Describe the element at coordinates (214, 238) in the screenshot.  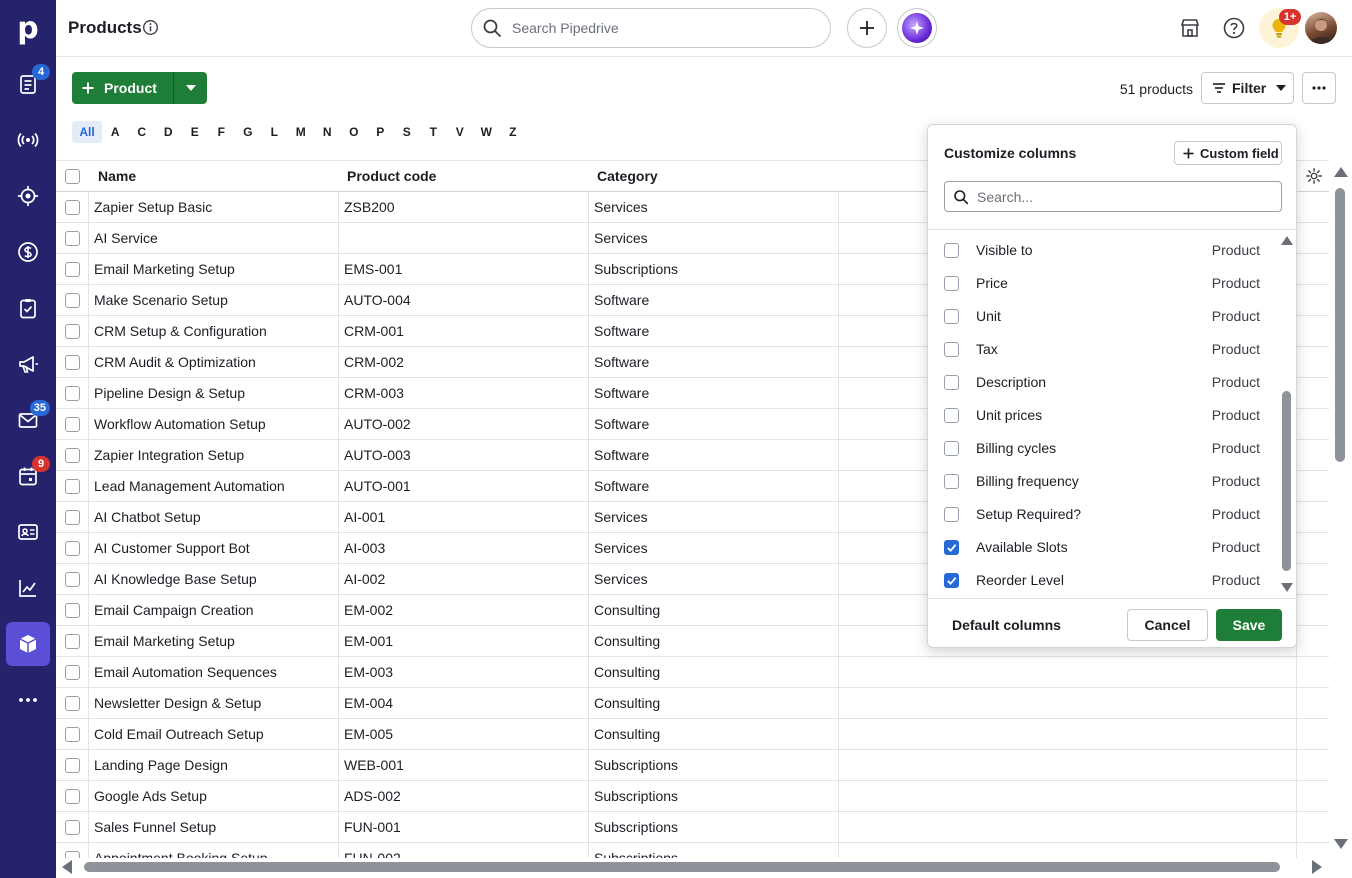
I see `cell-name: AI Service` at that location.